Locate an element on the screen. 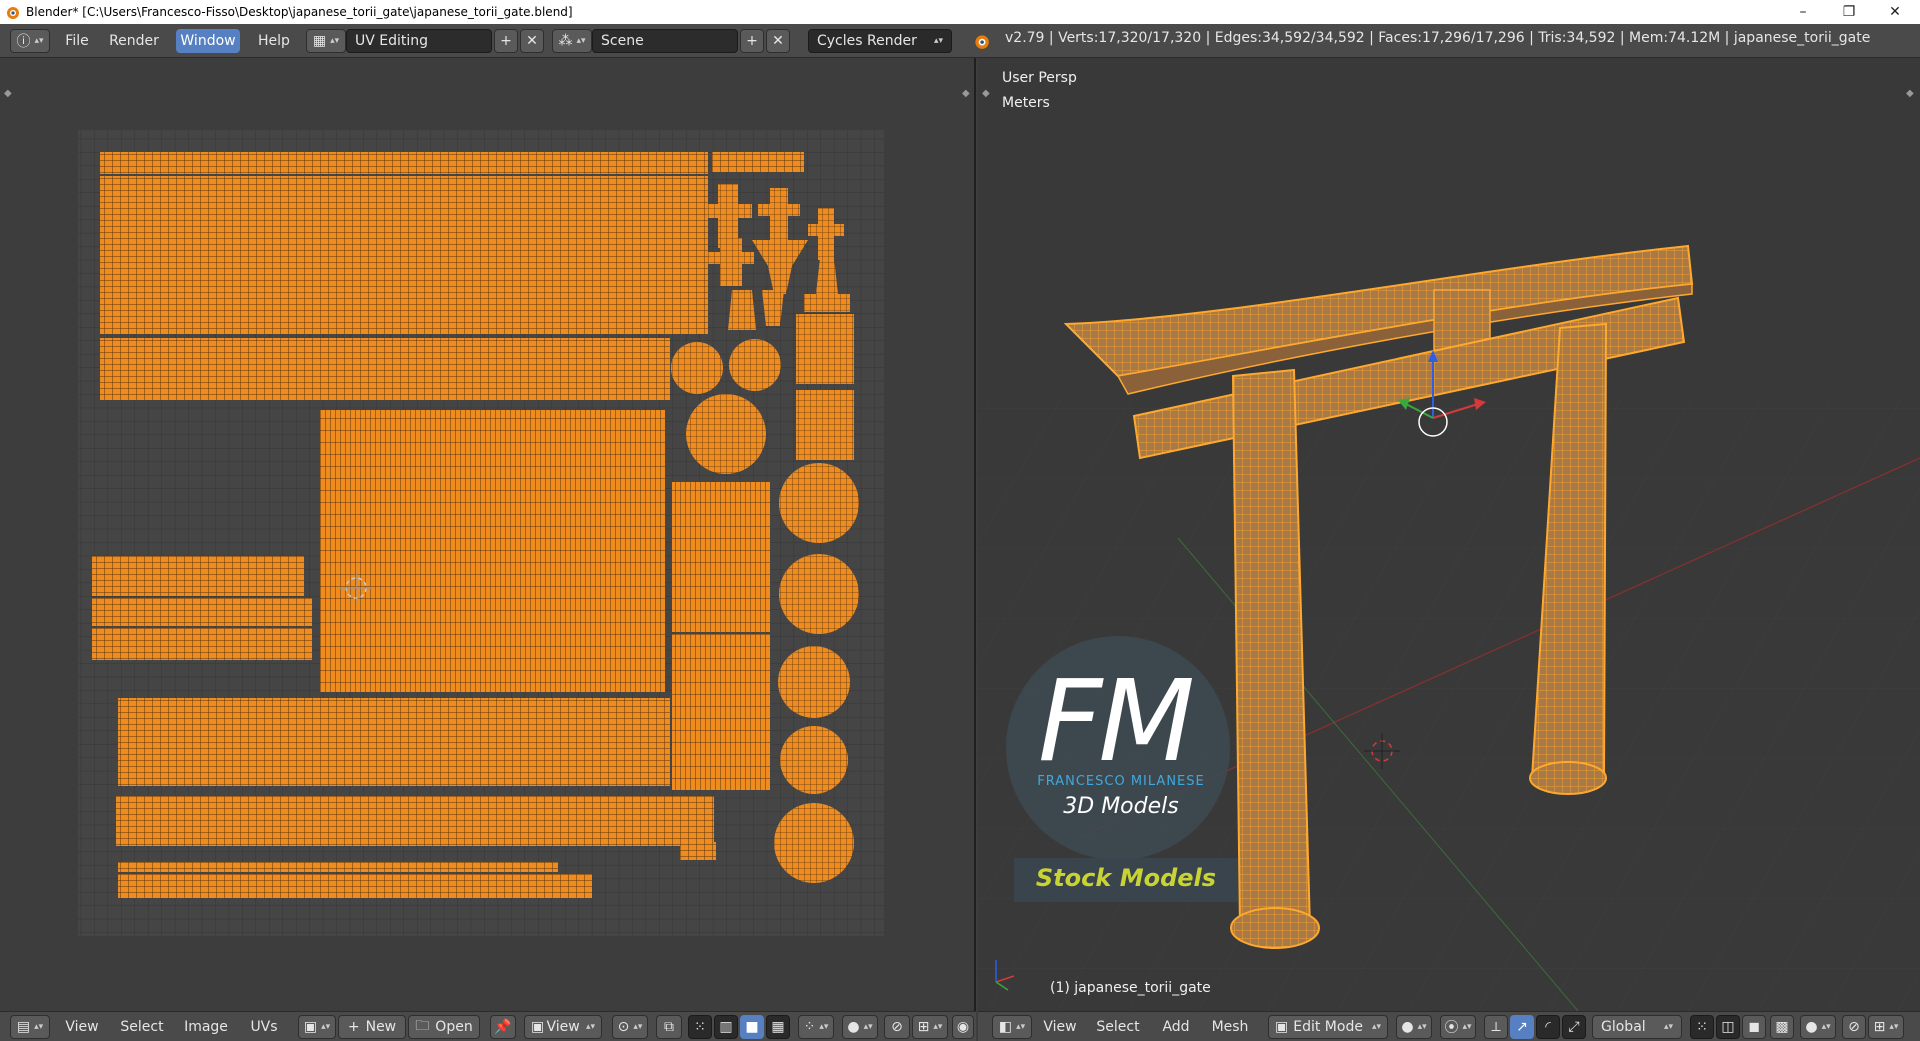 This screenshot has height=1041, width=1920. uv-mode-dropdown: ▣ View ▴▾ is located at coordinates (563, 1027).